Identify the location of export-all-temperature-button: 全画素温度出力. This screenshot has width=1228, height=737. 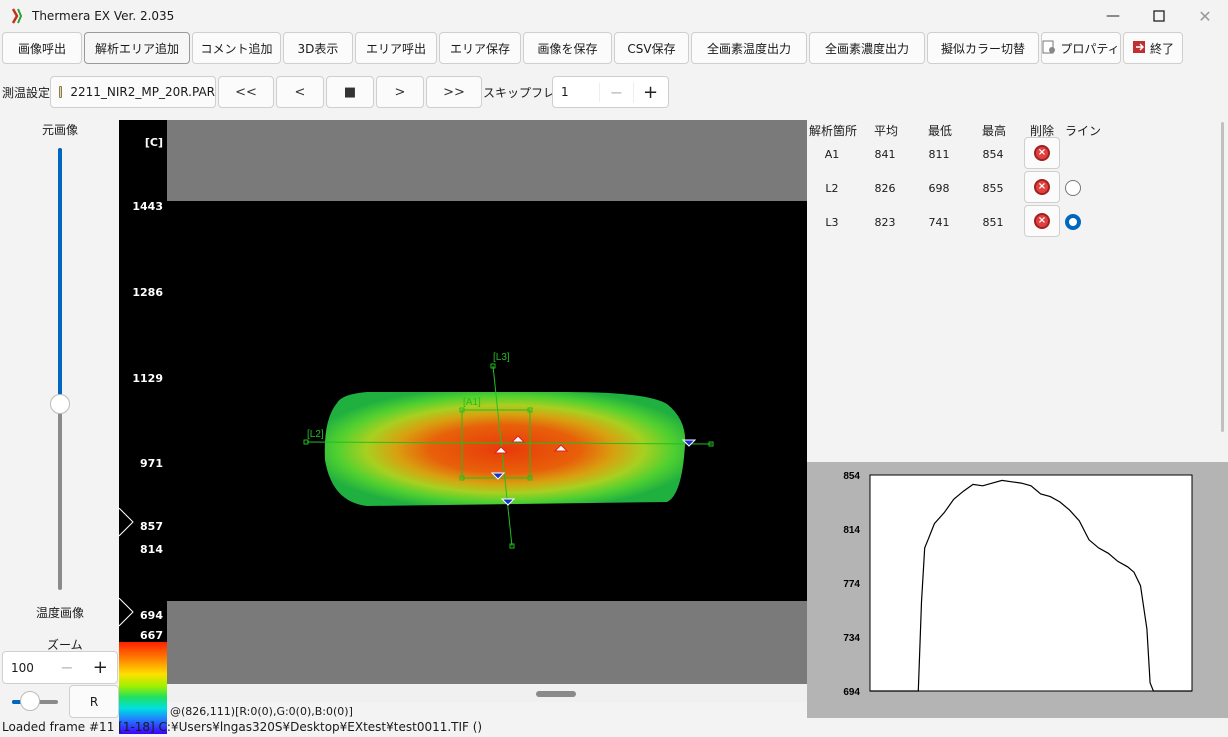
(749, 48).